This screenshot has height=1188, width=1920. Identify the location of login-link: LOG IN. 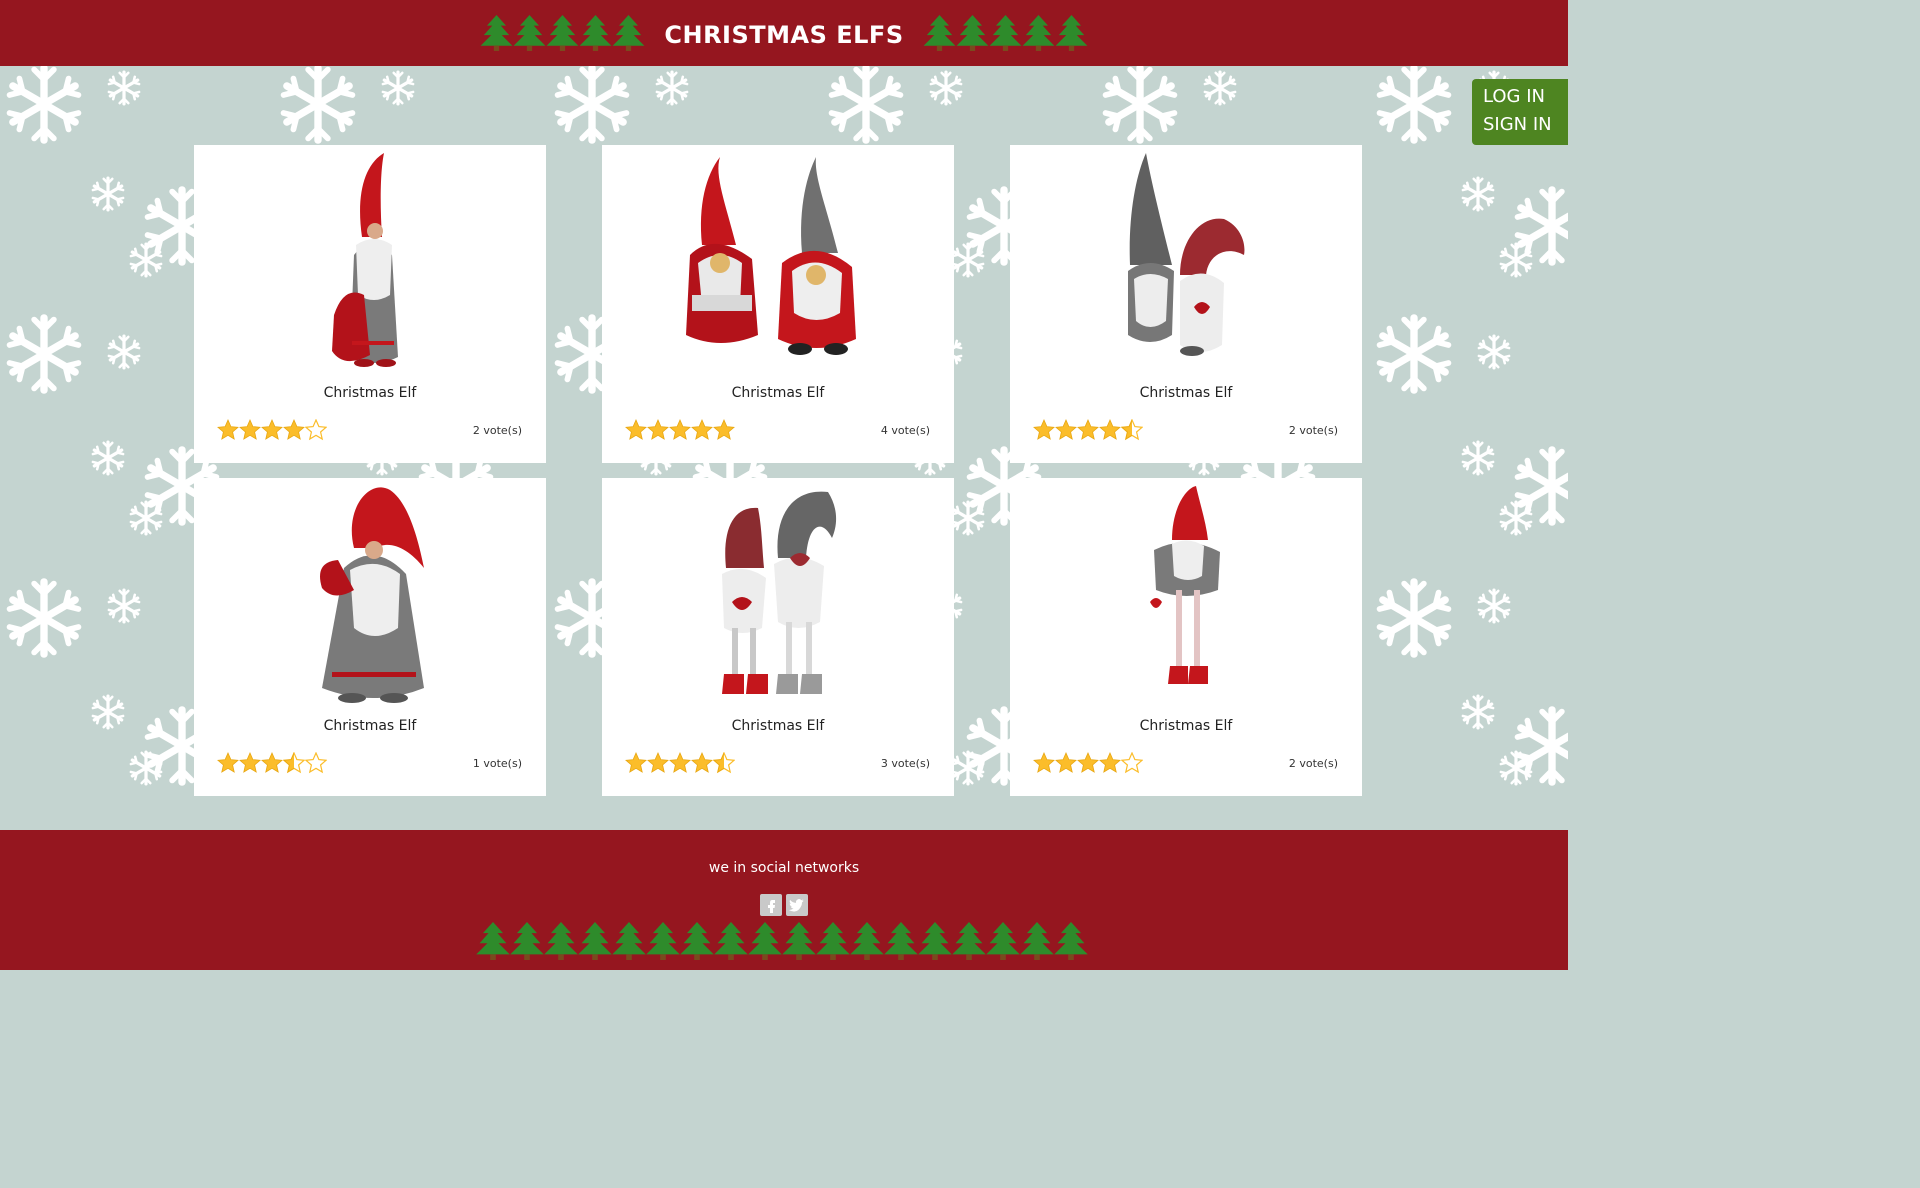
(1525, 97).